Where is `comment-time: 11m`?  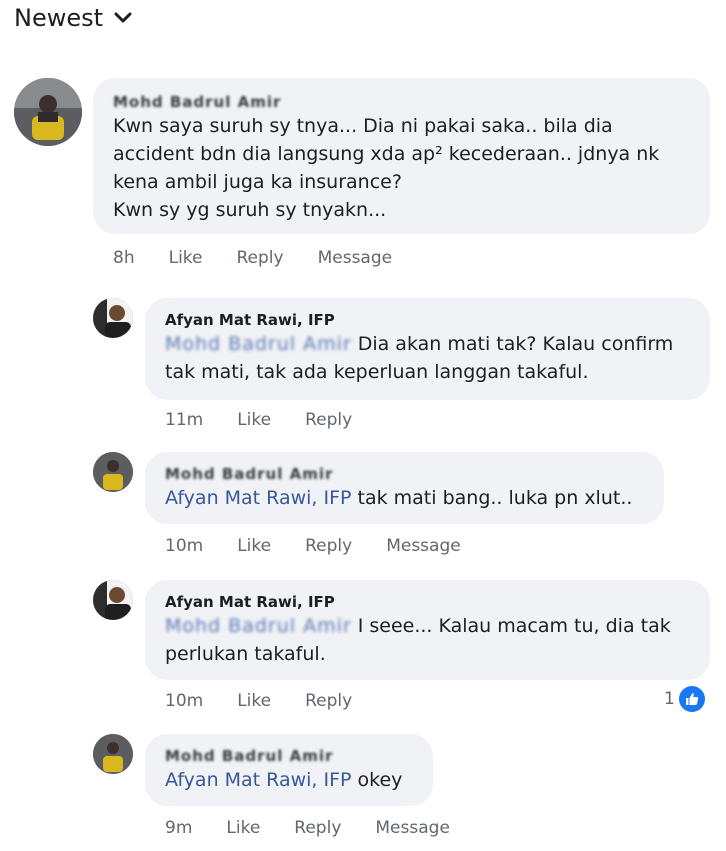 comment-time: 11m is located at coordinates (184, 420).